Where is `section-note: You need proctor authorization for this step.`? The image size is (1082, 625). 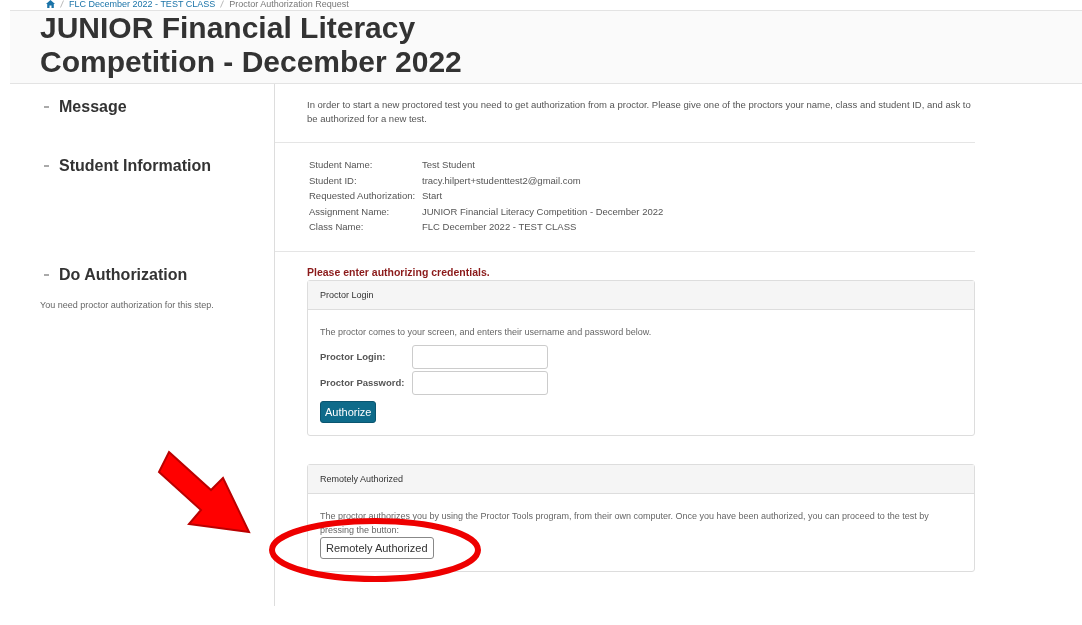
section-note: You need proctor authorization for this step. is located at coordinates (127, 304).